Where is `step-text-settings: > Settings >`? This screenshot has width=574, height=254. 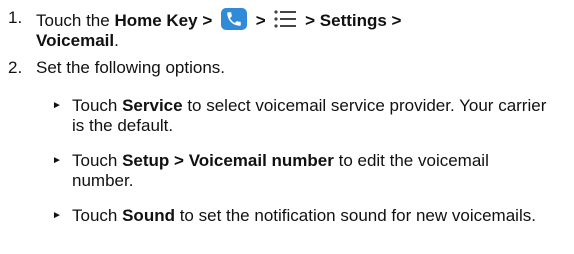 step-text-settings: > Settings > is located at coordinates (353, 20).